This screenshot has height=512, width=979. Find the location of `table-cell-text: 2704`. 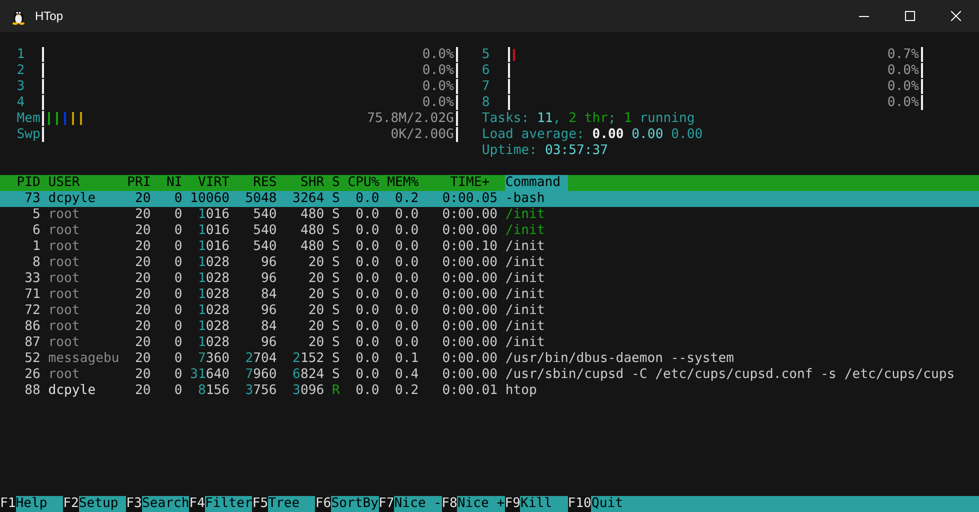

table-cell-text: 2704 is located at coordinates (260, 359).